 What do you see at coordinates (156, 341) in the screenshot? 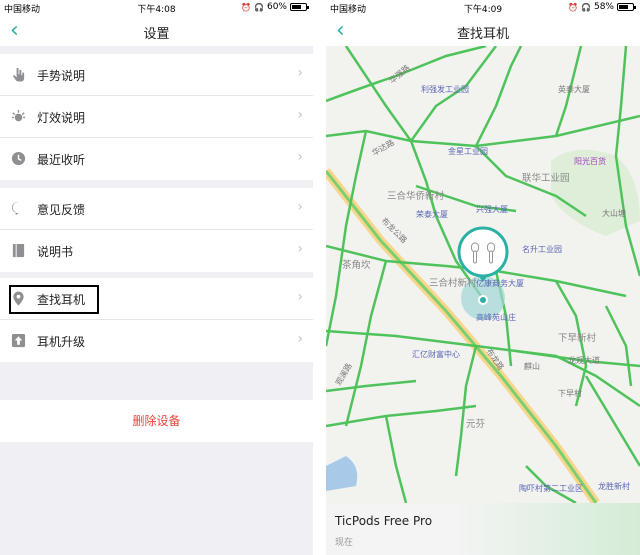
I see `settings-item-upgrade: 耳机升级 ›` at bounding box center [156, 341].